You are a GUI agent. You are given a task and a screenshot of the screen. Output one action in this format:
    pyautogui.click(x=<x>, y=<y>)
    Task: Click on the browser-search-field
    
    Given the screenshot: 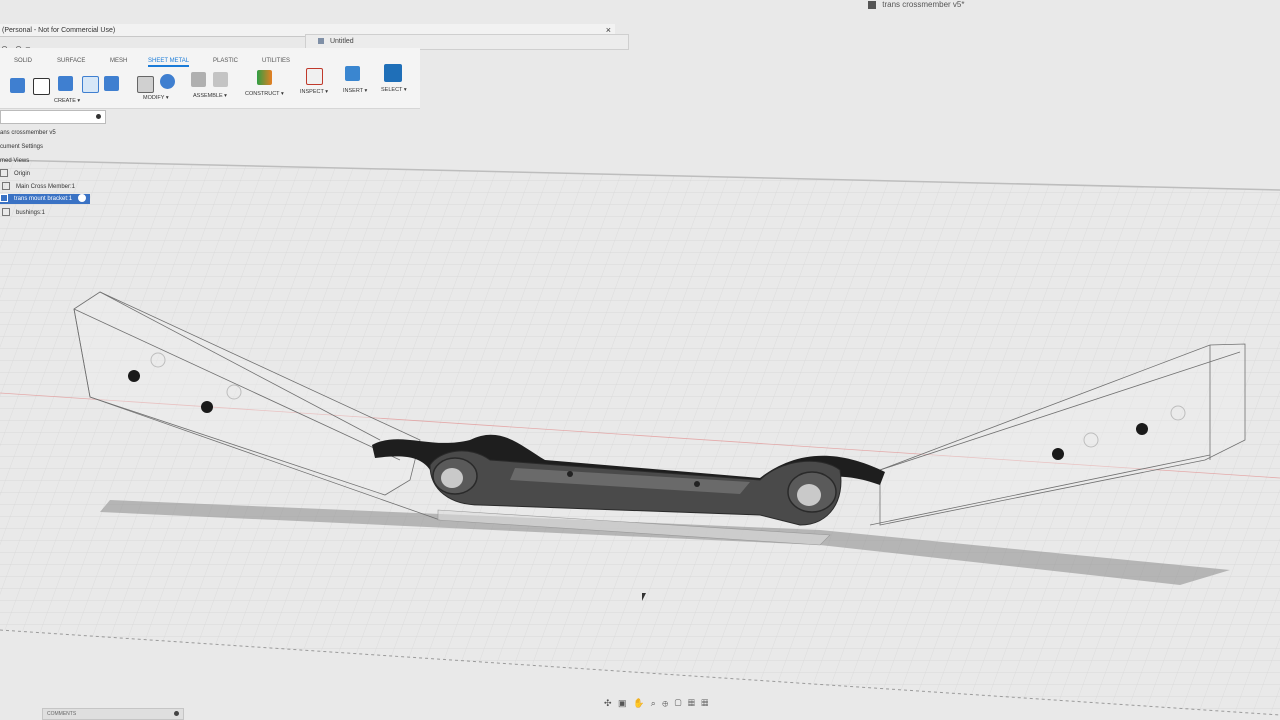 What is the action you would take?
    pyautogui.click(x=53, y=117)
    